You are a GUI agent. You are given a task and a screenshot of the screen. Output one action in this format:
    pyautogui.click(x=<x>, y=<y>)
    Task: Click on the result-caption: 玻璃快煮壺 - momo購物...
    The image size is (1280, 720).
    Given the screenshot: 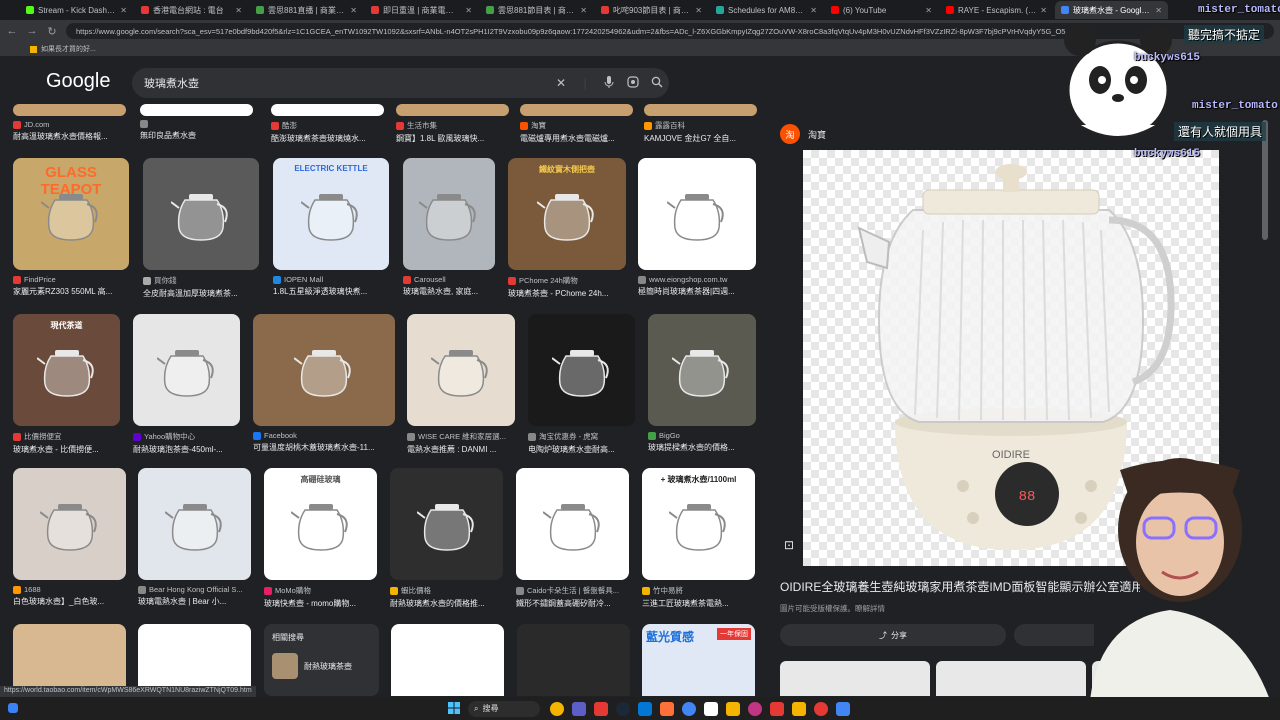 What is the action you would take?
    pyautogui.click(x=320, y=603)
    